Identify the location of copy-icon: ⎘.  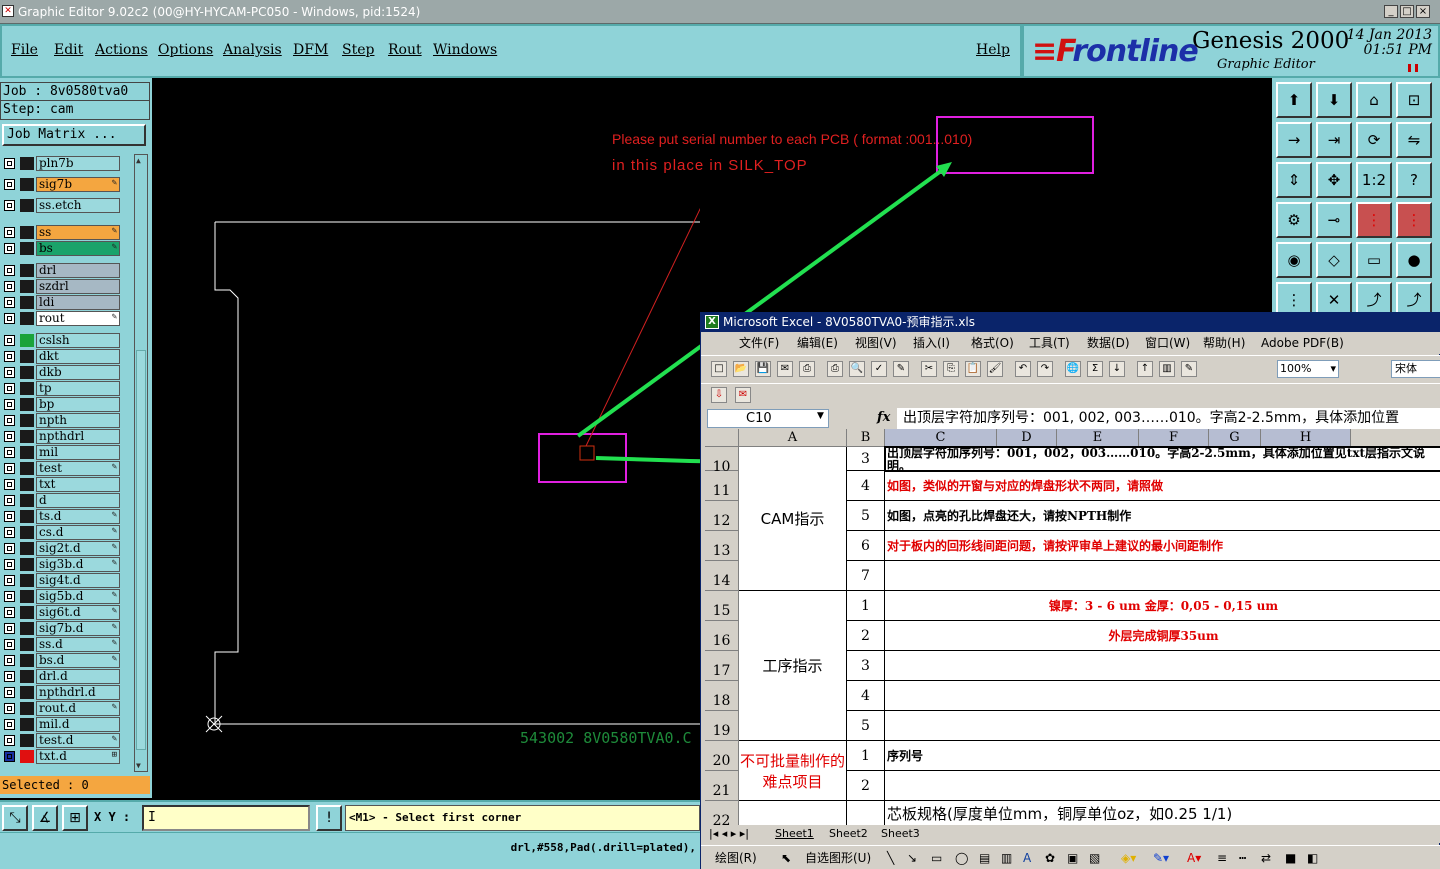
(951, 369).